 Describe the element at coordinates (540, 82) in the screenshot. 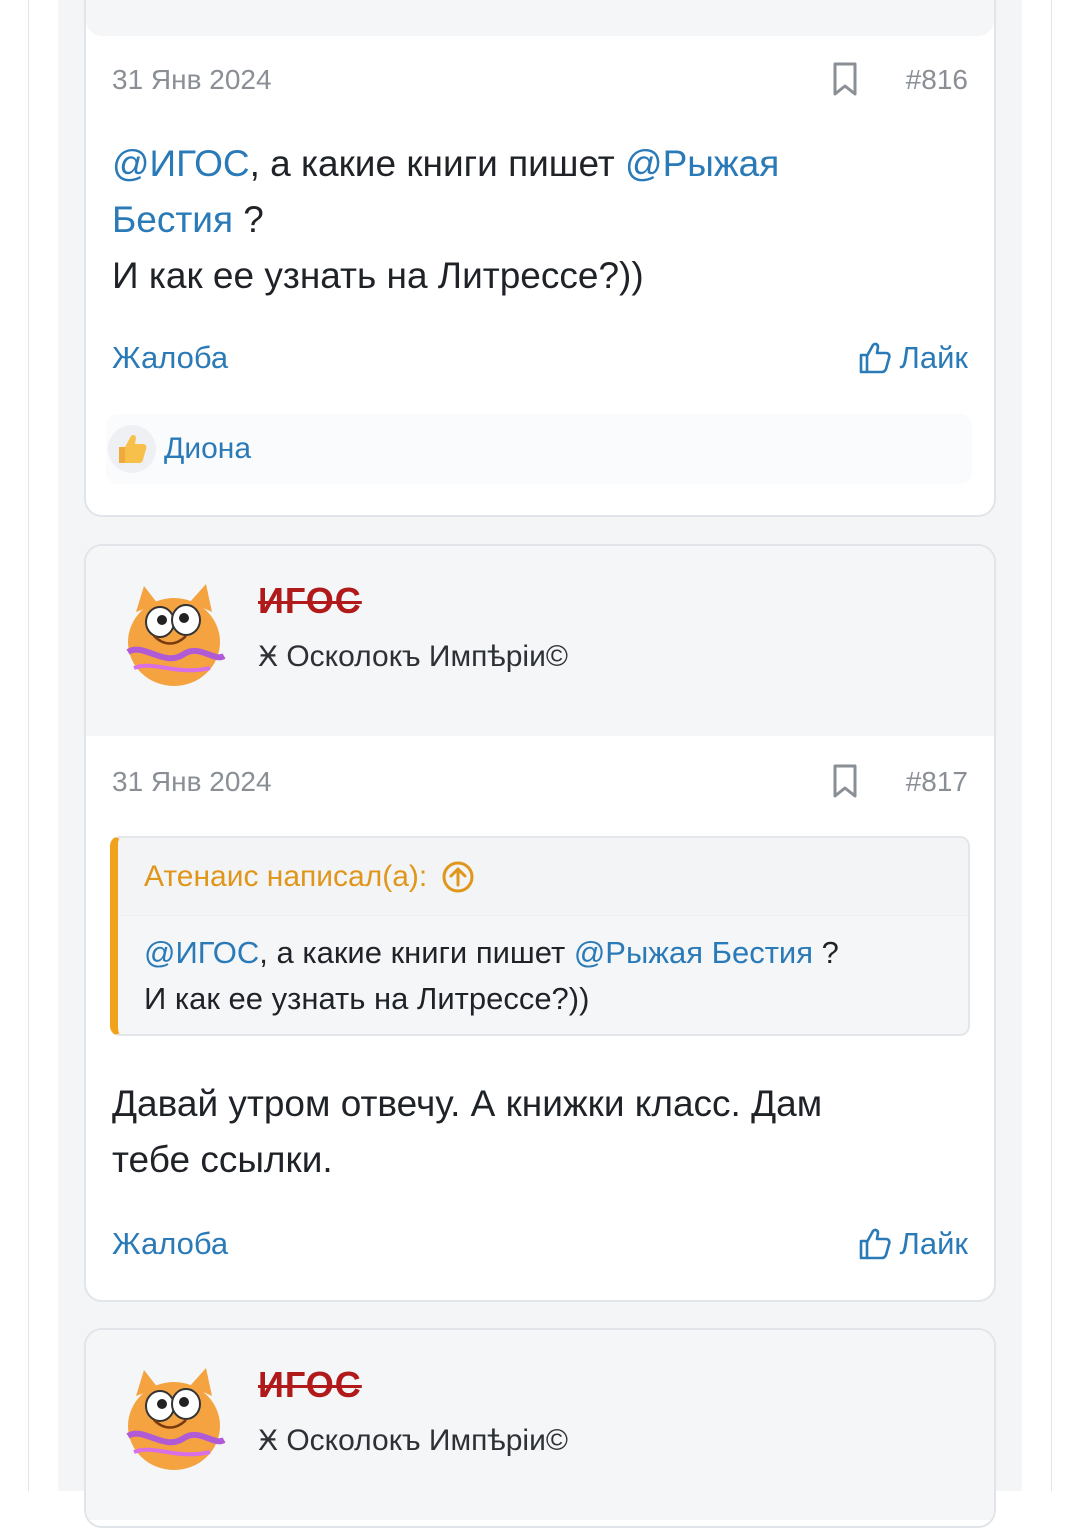

I see `post-meta: 31 Янв 2024 #816` at that location.